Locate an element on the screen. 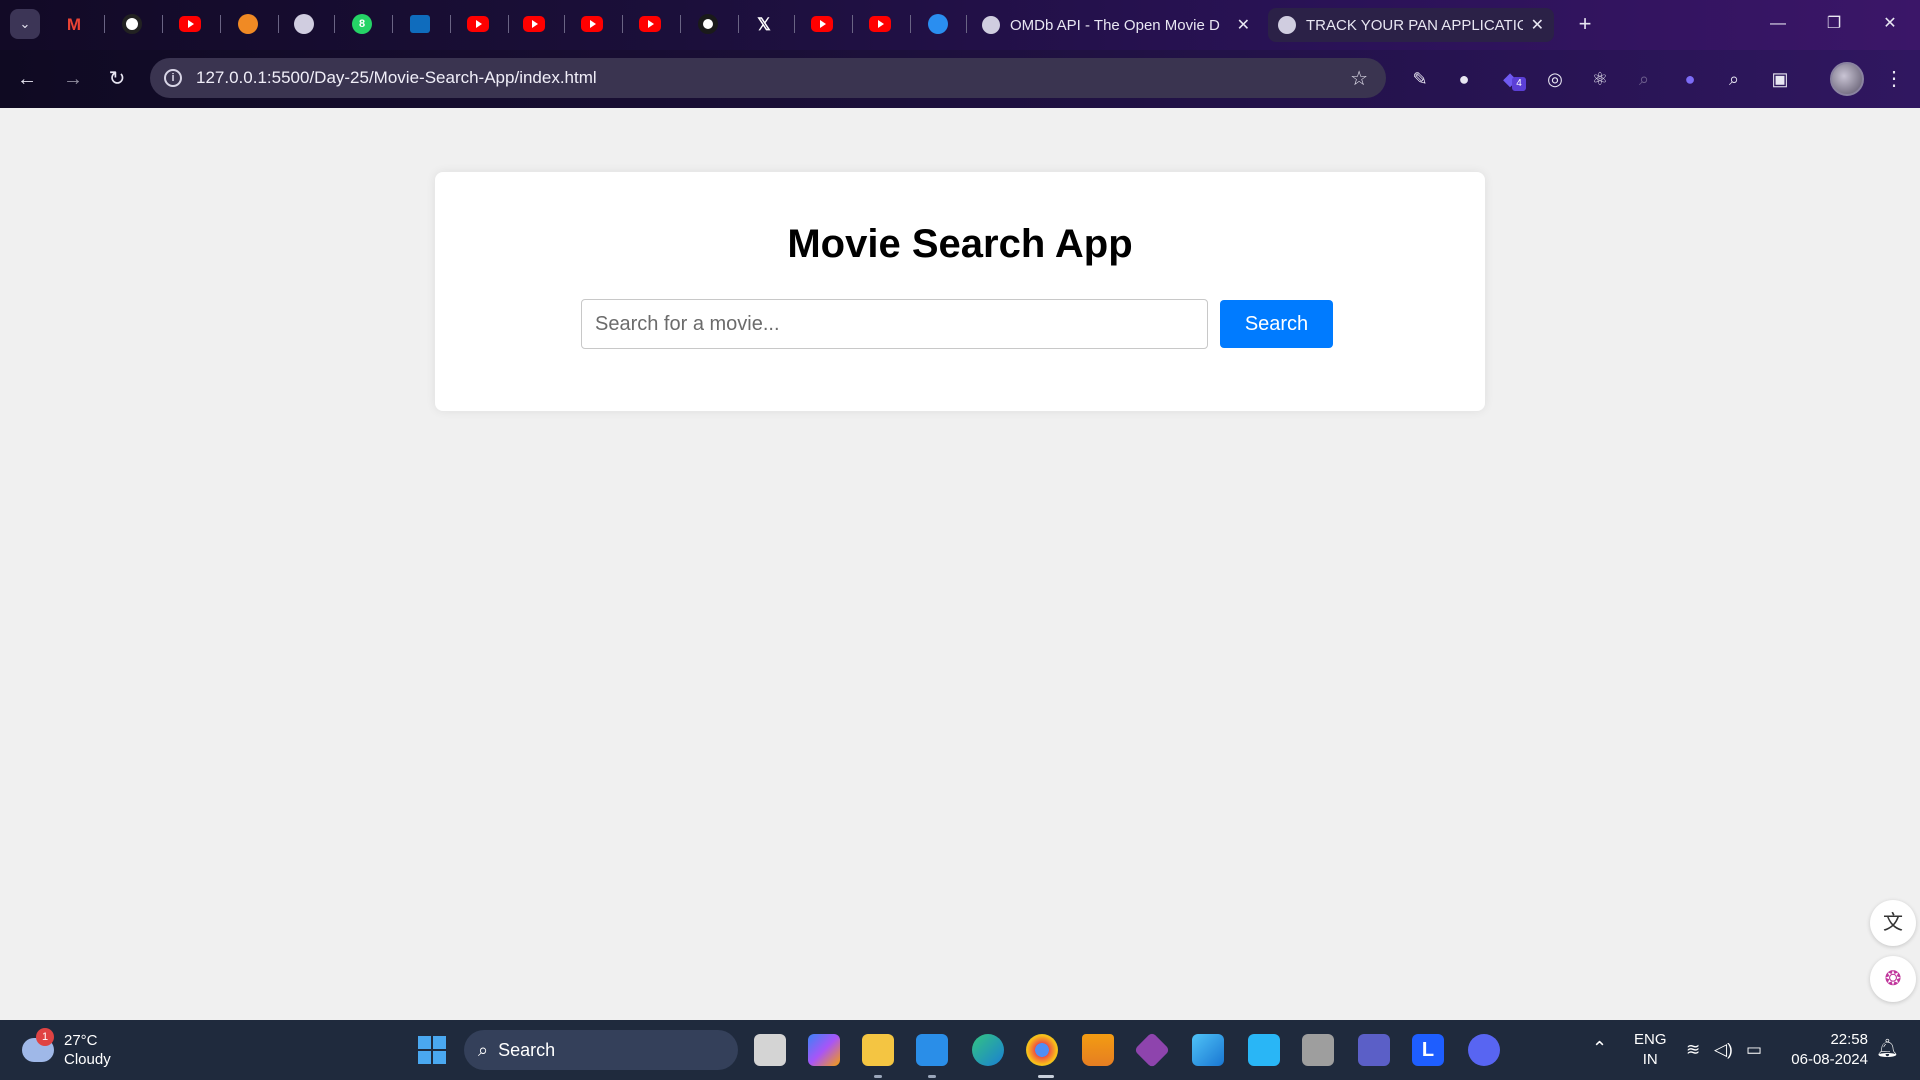  github-icon is located at coordinates (708, 24).